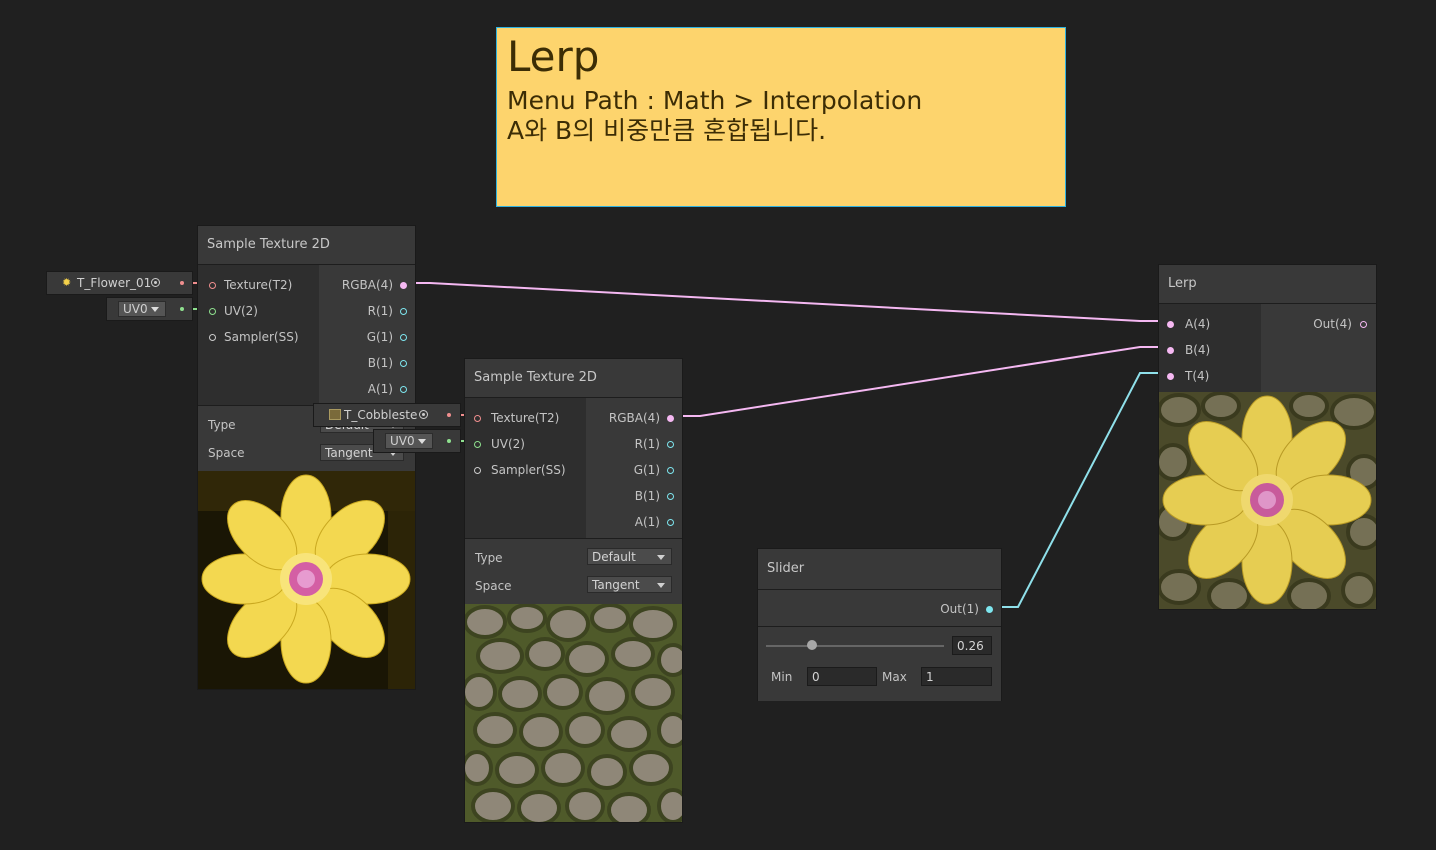 This screenshot has height=850, width=1436. Describe the element at coordinates (1188, 324) in the screenshot. I see `input-a: A(4)` at that location.